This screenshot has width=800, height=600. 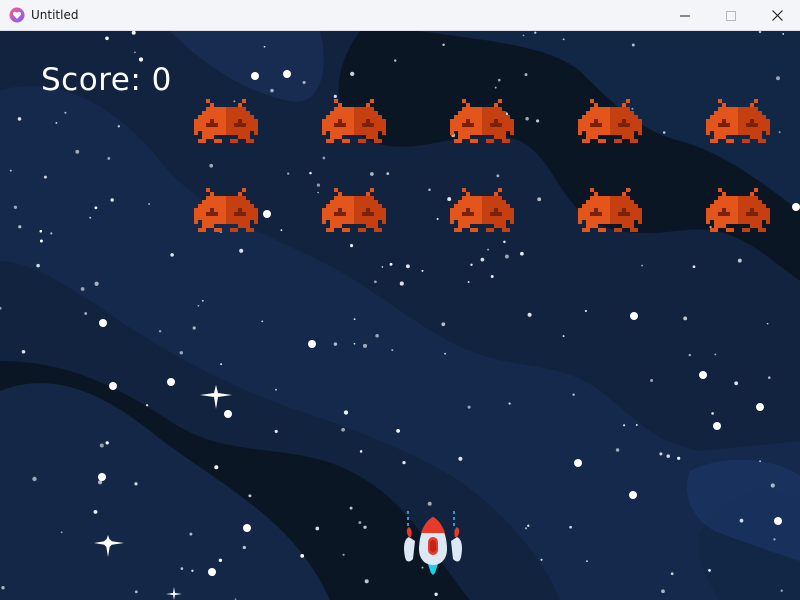 I want to click on maximize-button, so click(x=731, y=15).